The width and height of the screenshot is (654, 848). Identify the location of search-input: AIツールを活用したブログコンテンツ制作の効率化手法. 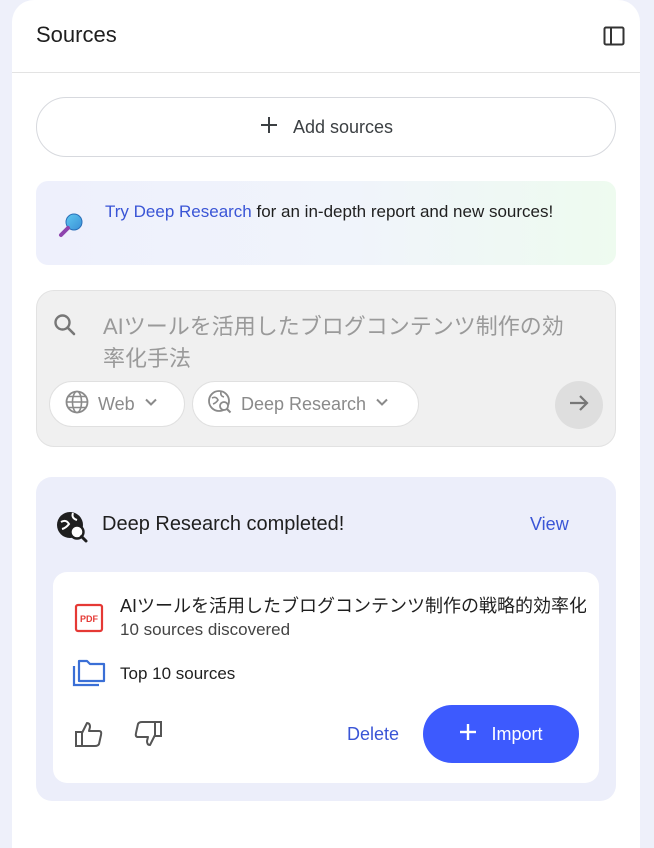
(338, 343).